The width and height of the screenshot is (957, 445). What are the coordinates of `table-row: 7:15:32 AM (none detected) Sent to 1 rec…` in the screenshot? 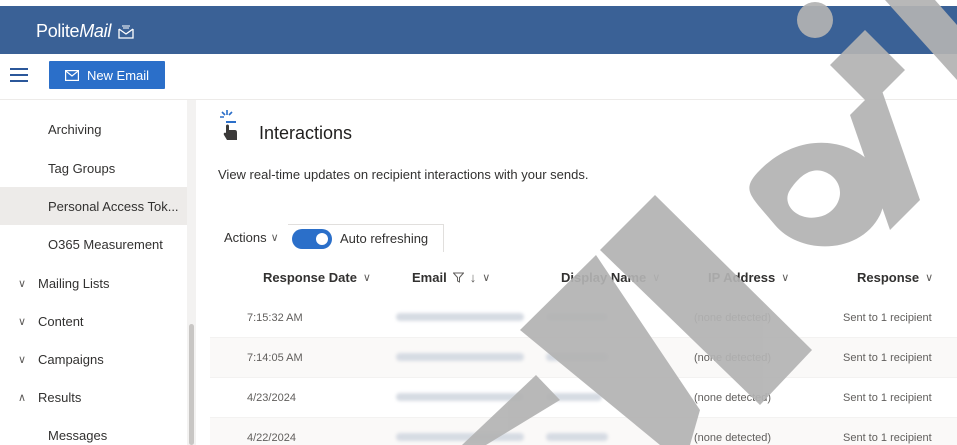 It's located at (583, 318).